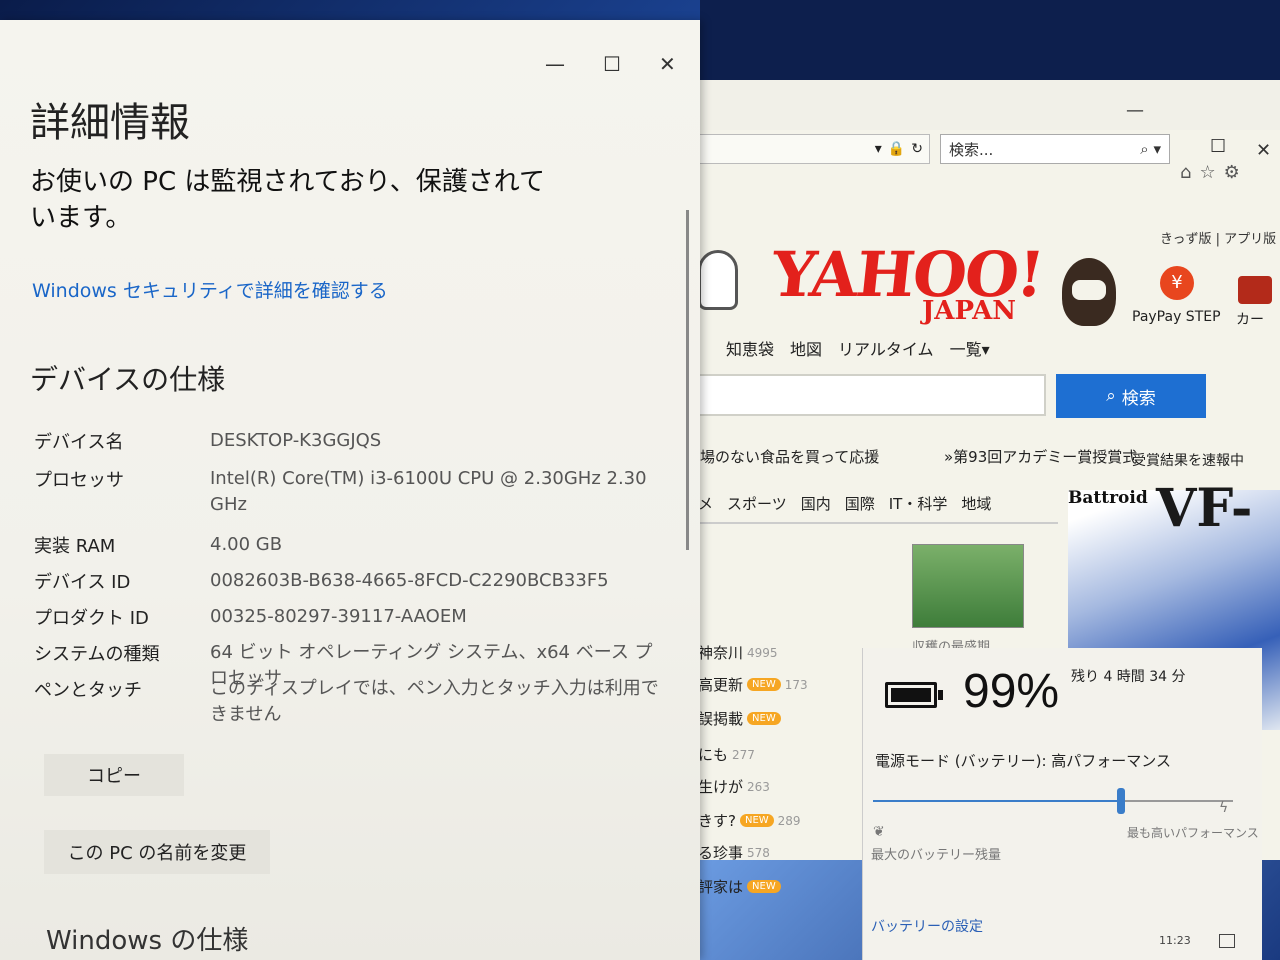 Image resolution: width=1280 pixels, height=960 pixels. Describe the element at coordinates (806, 348) in the screenshot. I see `nav-item-map: 地図` at that location.